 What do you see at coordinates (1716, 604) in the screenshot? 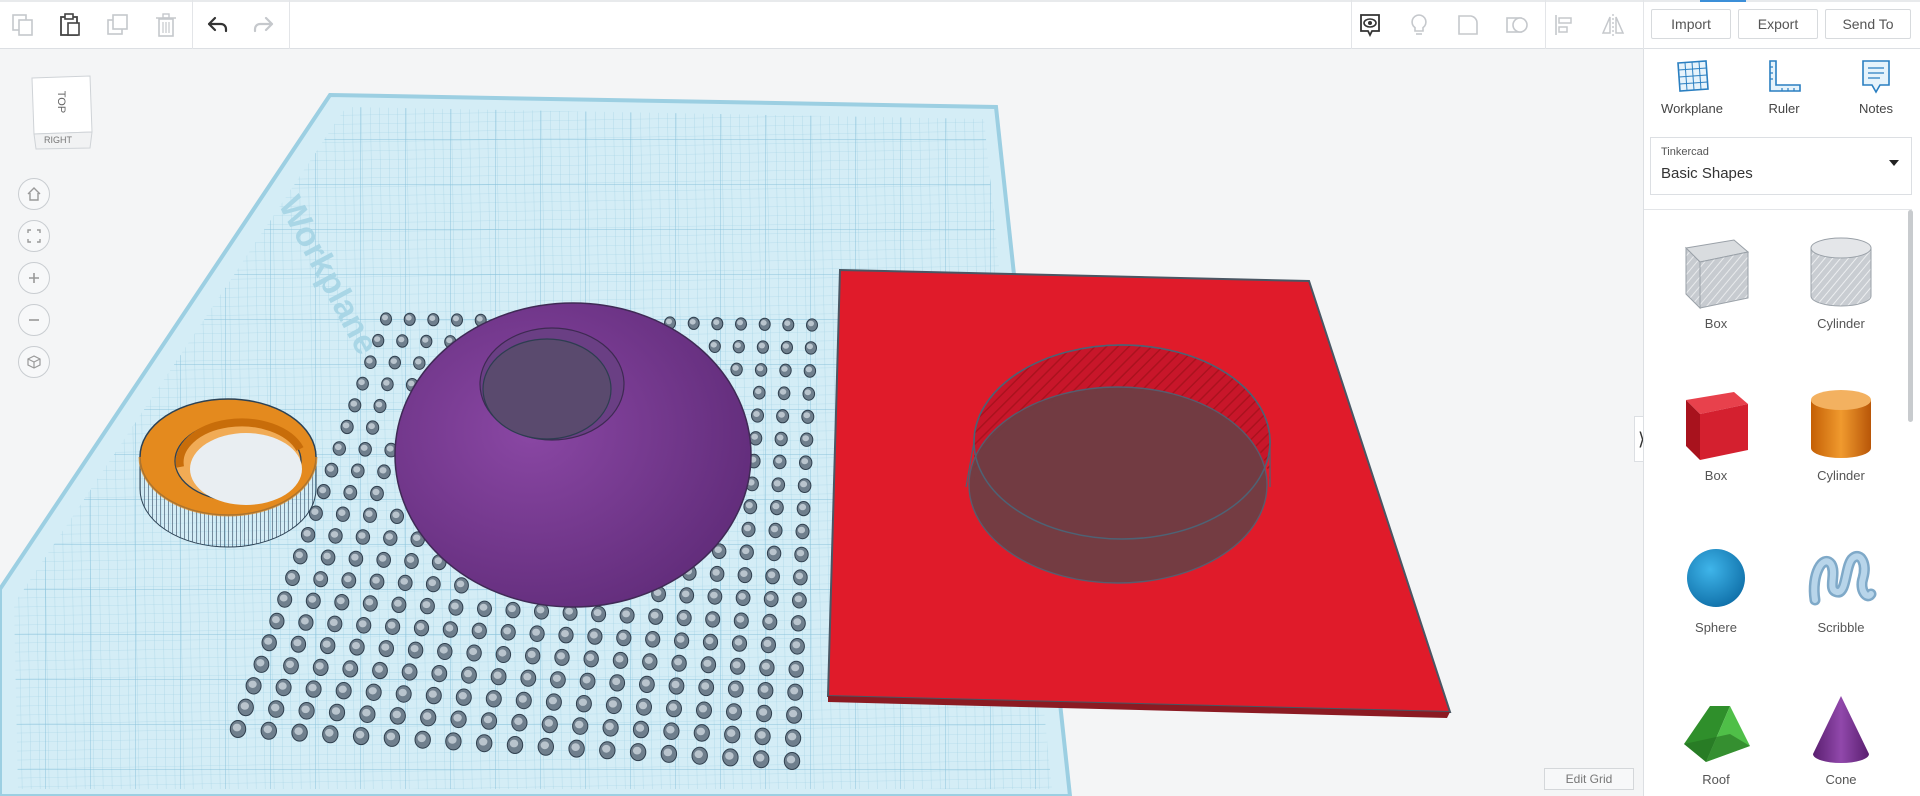
I see `shape-sphere: Sphere` at bounding box center [1716, 604].